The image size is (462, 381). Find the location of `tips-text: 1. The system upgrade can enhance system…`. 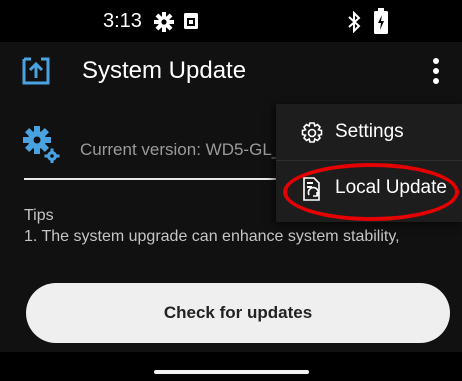

tips-text: 1. The system upgrade can enhance system… is located at coordinates (212, 236).